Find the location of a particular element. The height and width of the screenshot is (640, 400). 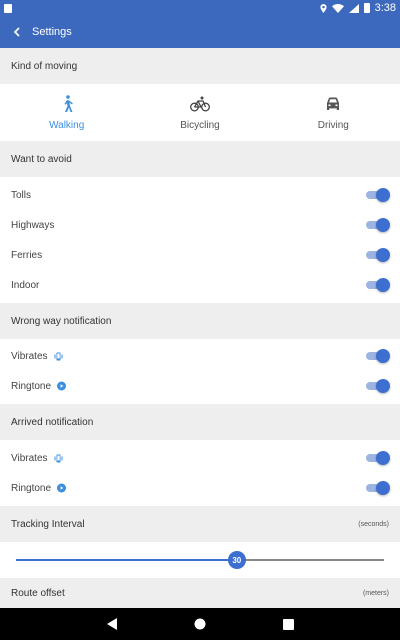

walking-icon is located at coordinates (67, 104).